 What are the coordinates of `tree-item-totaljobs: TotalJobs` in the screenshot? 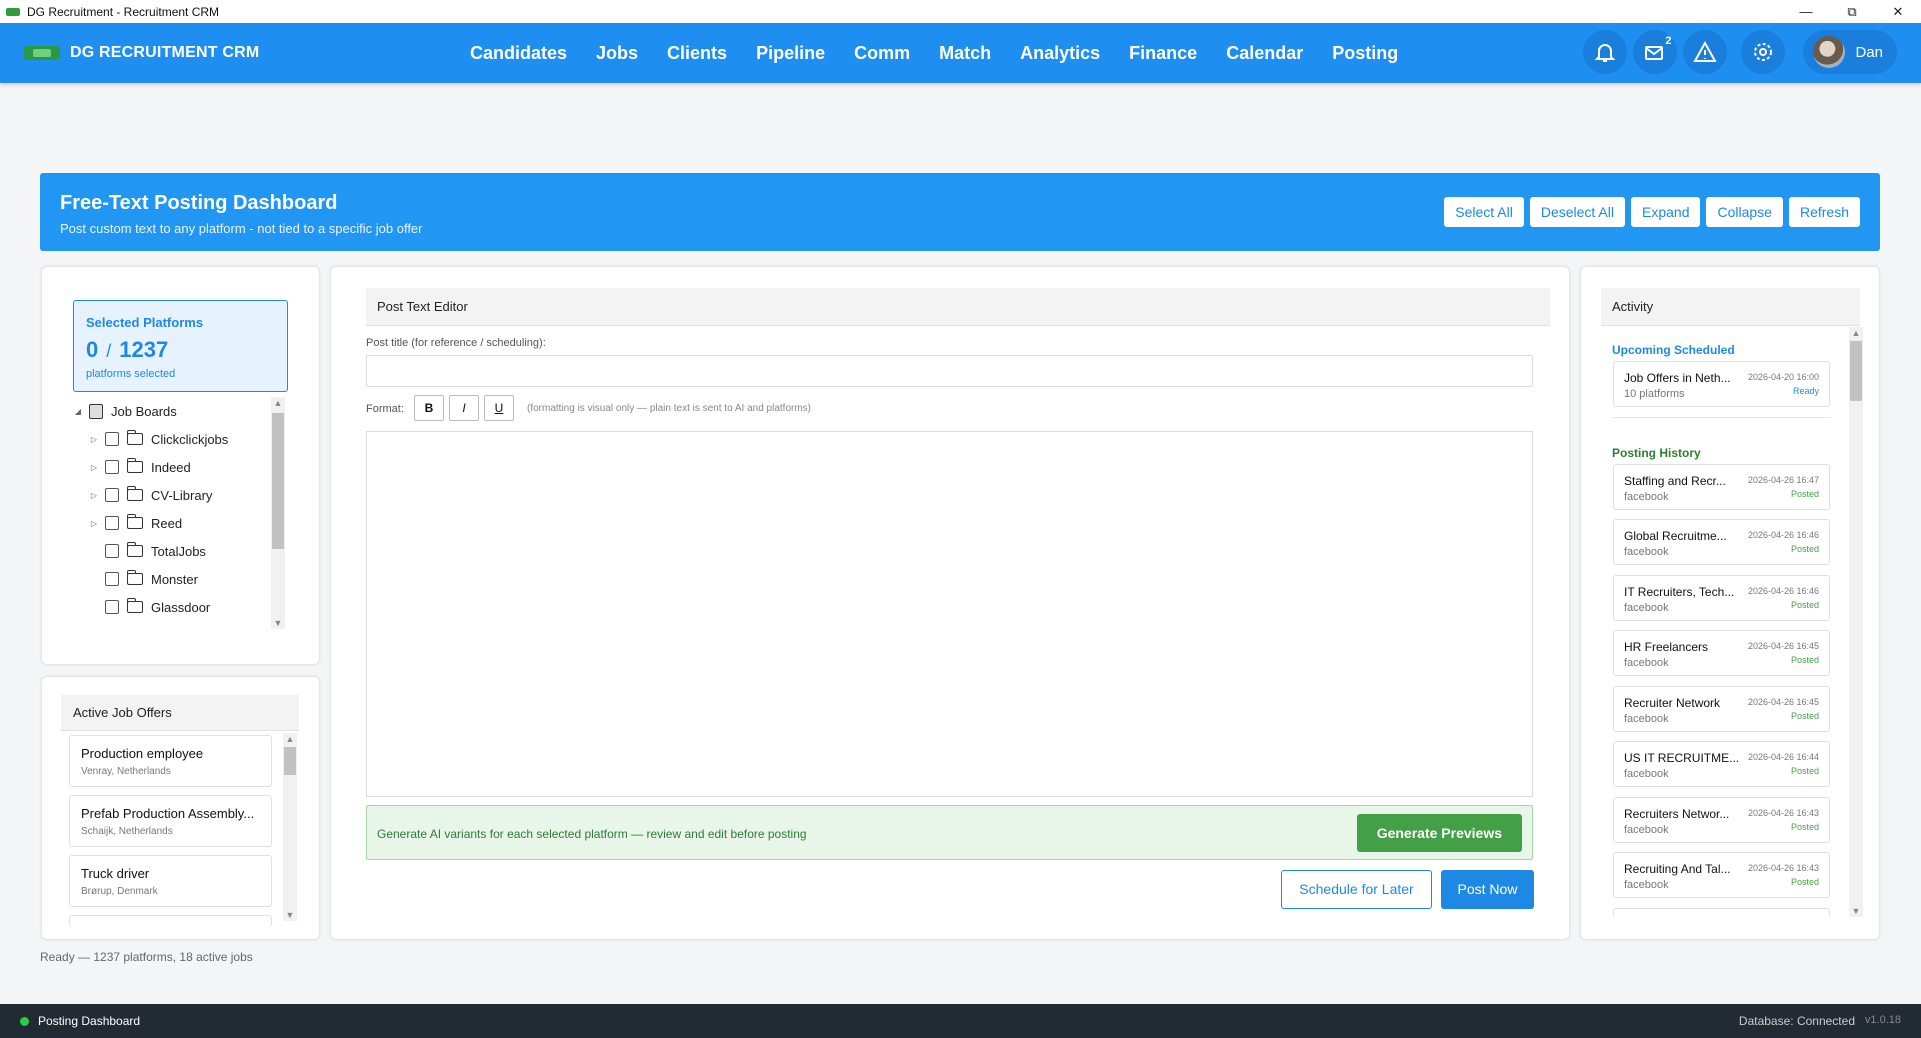 It's located at (175, 551).